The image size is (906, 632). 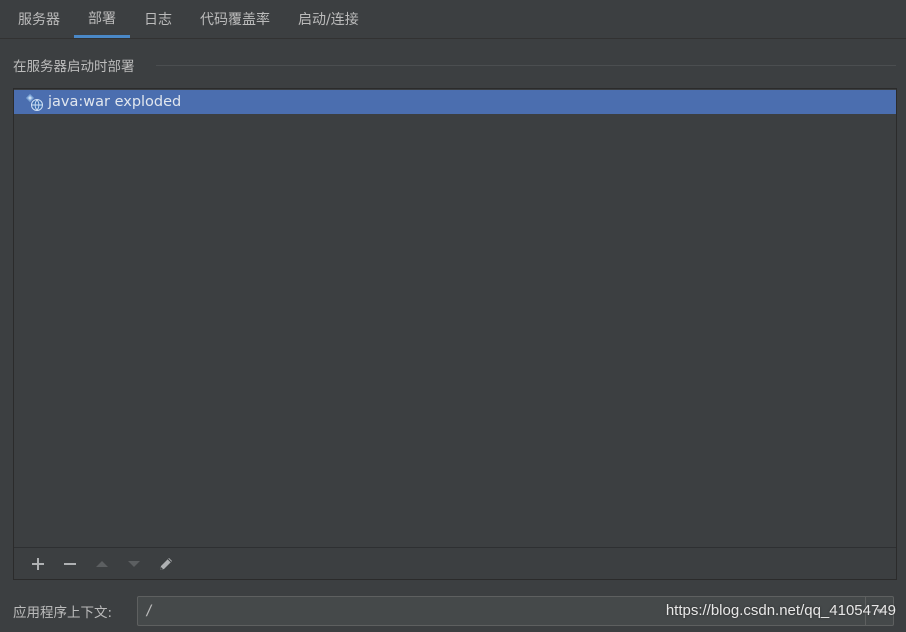 I want to click on tab-code-coverage: 代码覆盖率, so click(x=235, y=19).